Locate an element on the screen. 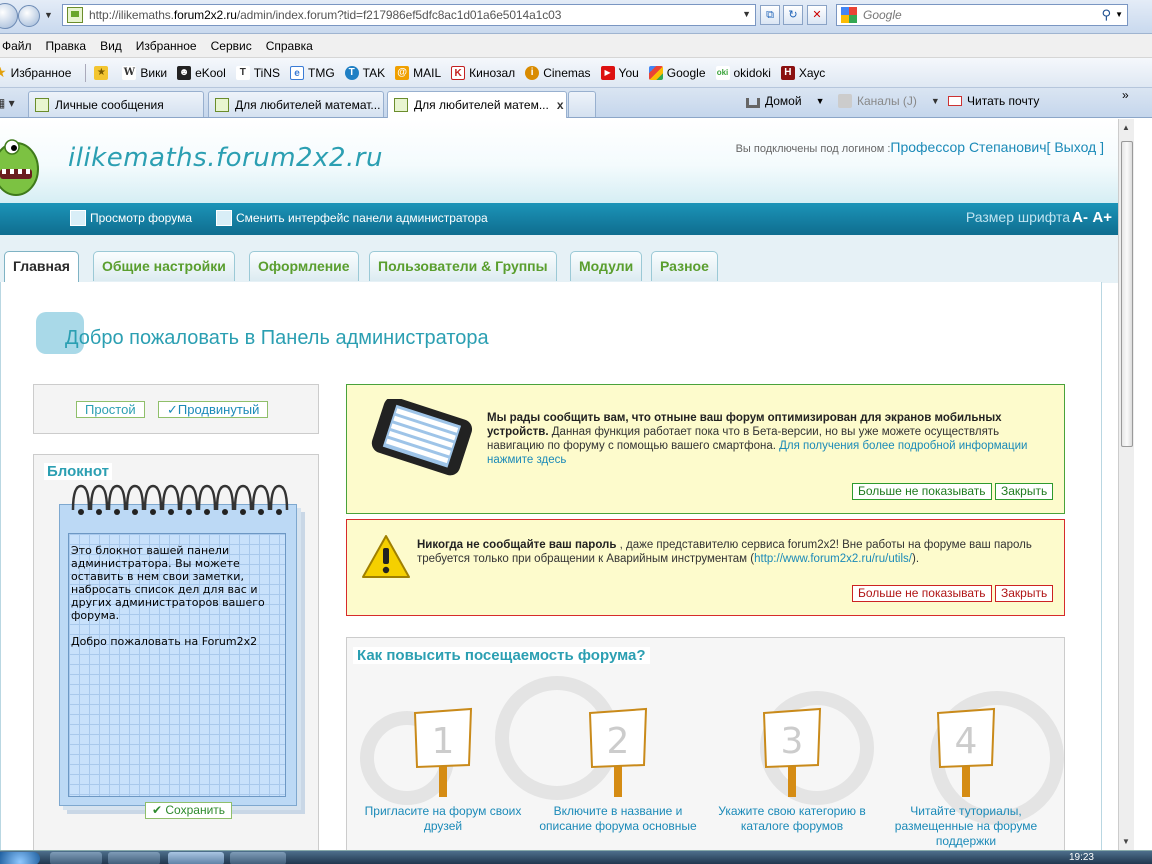 This screenshot has width=1152, height=864. fav-item-ekool: ☻ eKool is located at coordinates (201, 72).